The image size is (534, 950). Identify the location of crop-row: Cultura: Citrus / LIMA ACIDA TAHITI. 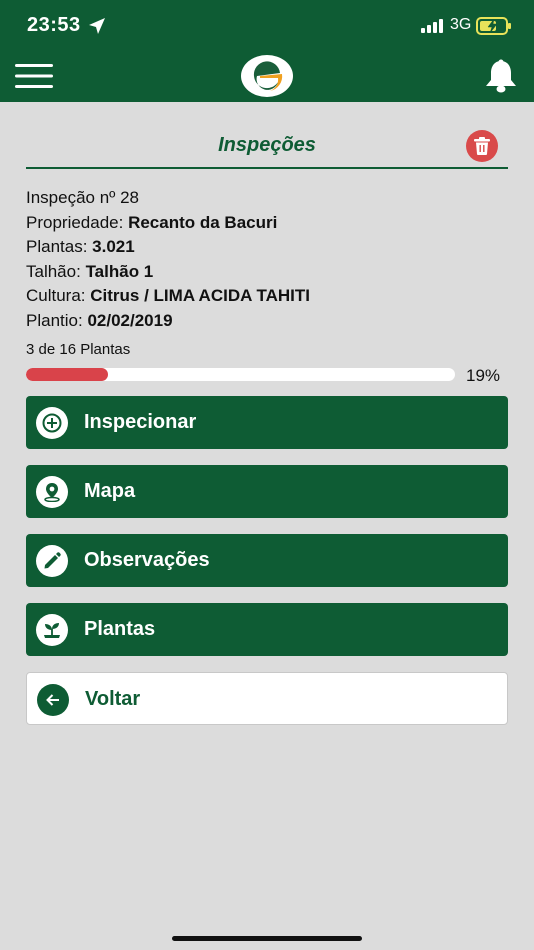
(267, 298).